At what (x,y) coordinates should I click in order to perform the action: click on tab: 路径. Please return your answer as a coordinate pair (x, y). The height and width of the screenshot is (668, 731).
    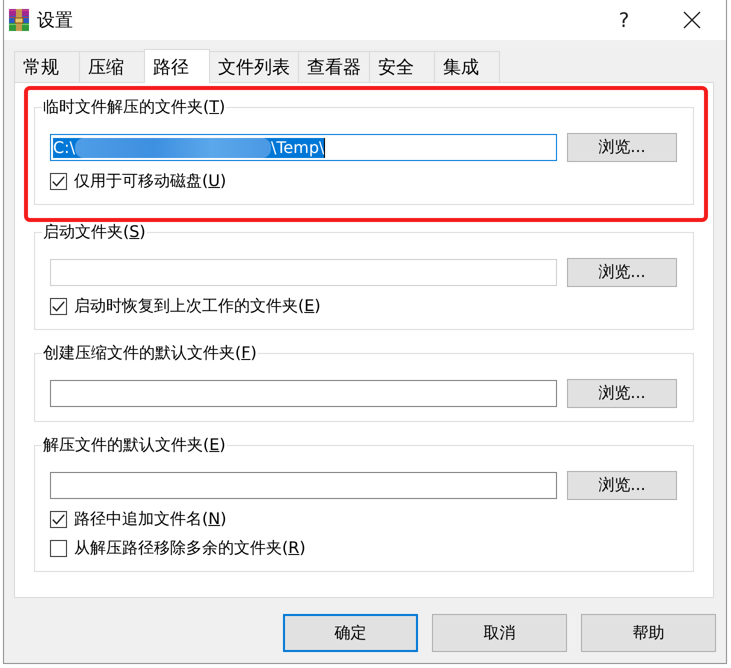
    Looking at the image, I should click on (177, 66).